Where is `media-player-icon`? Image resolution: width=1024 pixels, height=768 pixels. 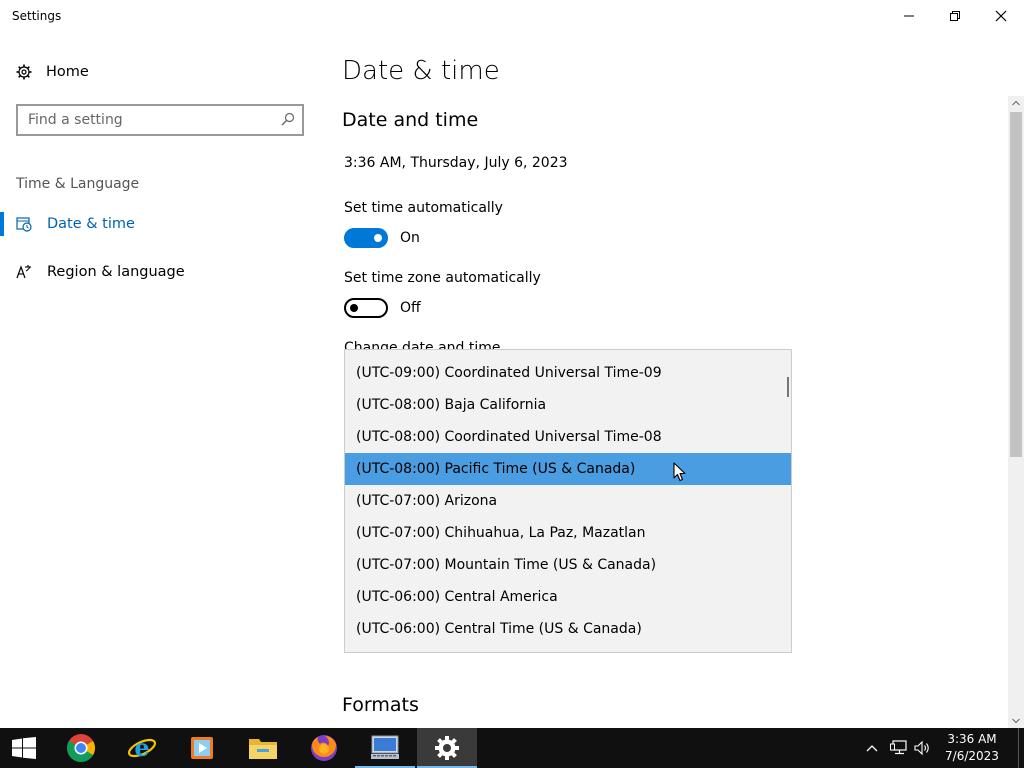 media-player-icon is located at coordinates (202, 748).